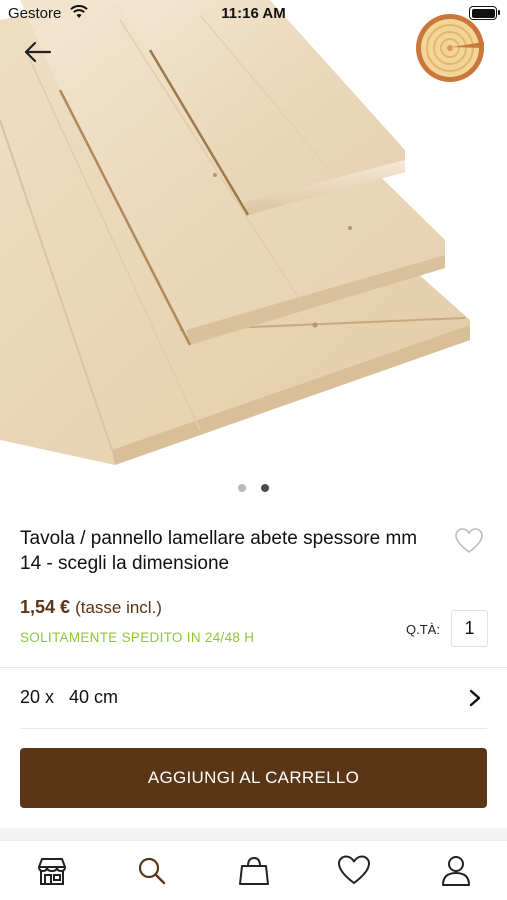  I want to click on back-button, so click(38, 52).